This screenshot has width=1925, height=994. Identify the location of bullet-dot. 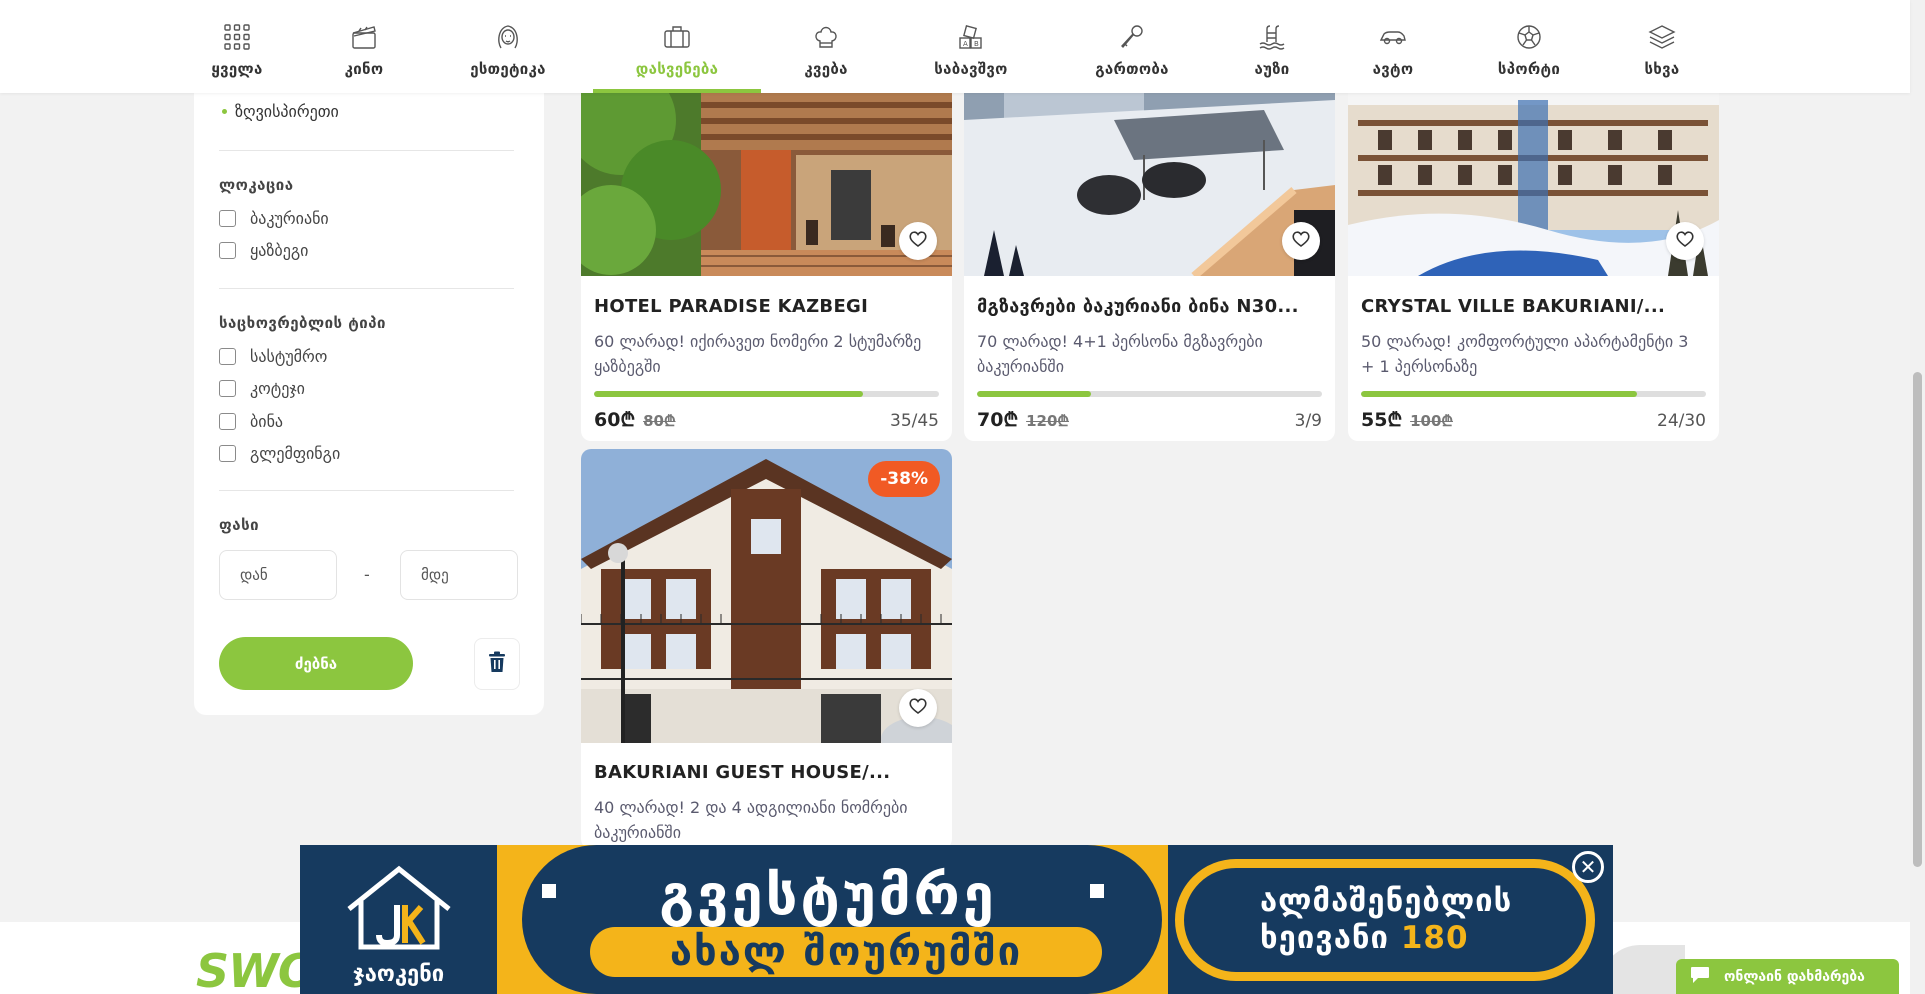
(224, 111).